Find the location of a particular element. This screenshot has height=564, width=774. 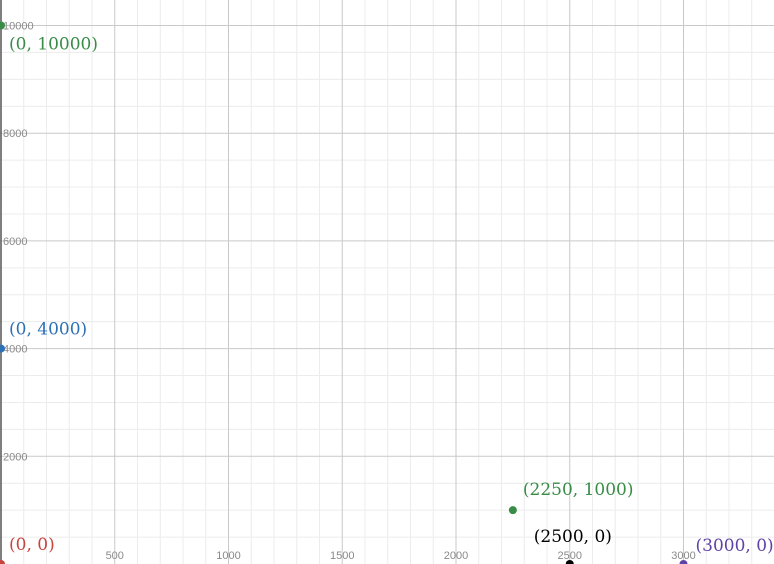

data-point-label: (0, 0) is located at coordinates (32, 545).